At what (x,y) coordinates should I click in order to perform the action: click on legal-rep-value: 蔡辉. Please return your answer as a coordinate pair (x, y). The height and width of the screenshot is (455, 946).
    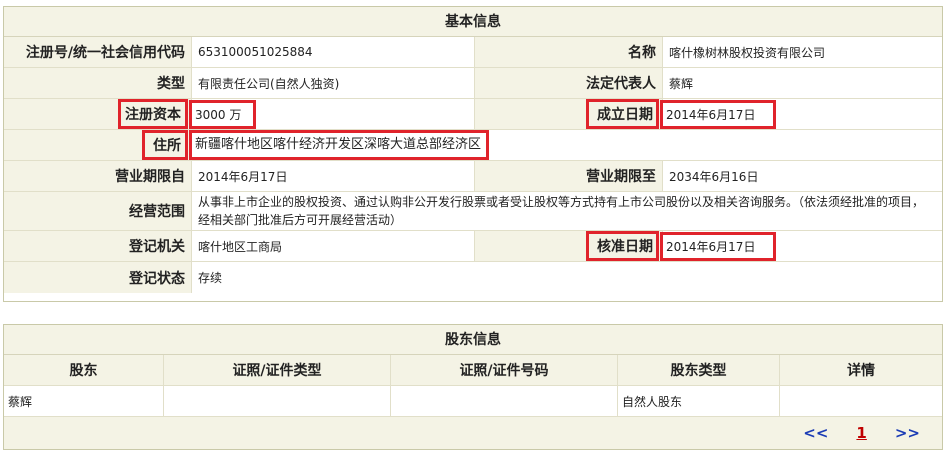
    Looking at the image, I should click on (681, 83).